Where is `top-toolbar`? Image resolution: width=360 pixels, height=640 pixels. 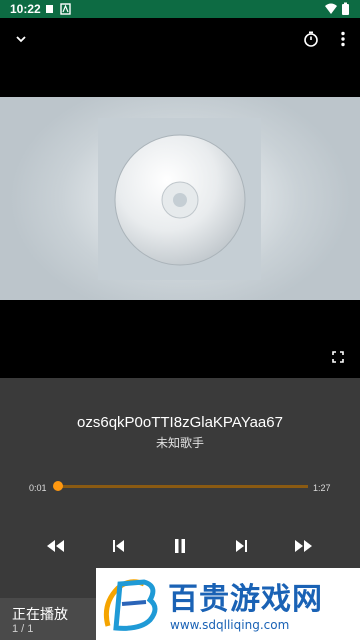 top-toolbar is located at coordinates (180, 39).